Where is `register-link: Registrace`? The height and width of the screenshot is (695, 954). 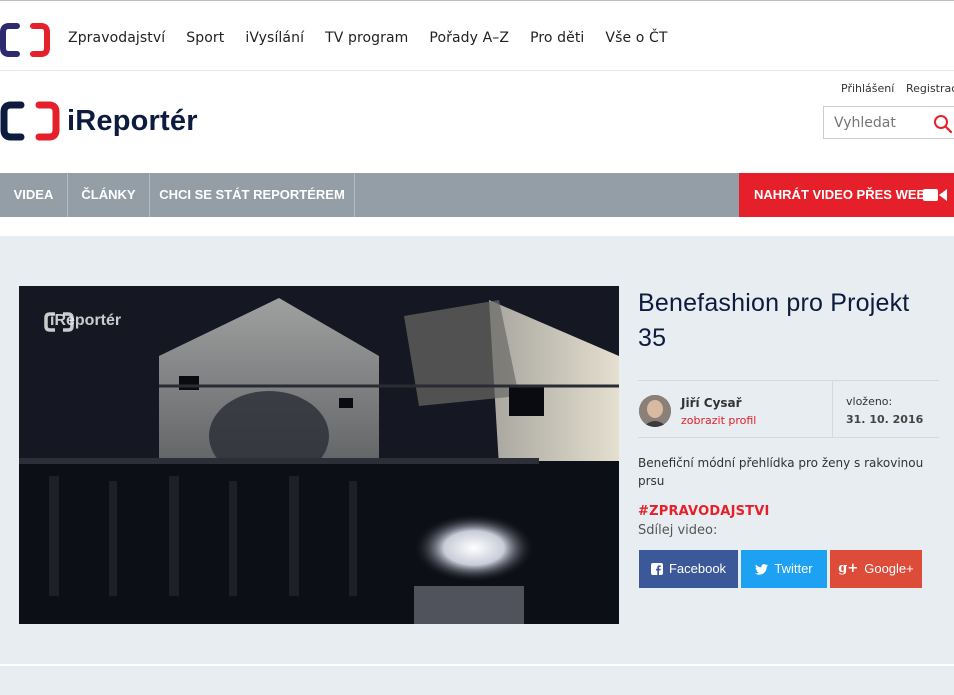 register-link: Registrace is located at coordinates (930, 88).